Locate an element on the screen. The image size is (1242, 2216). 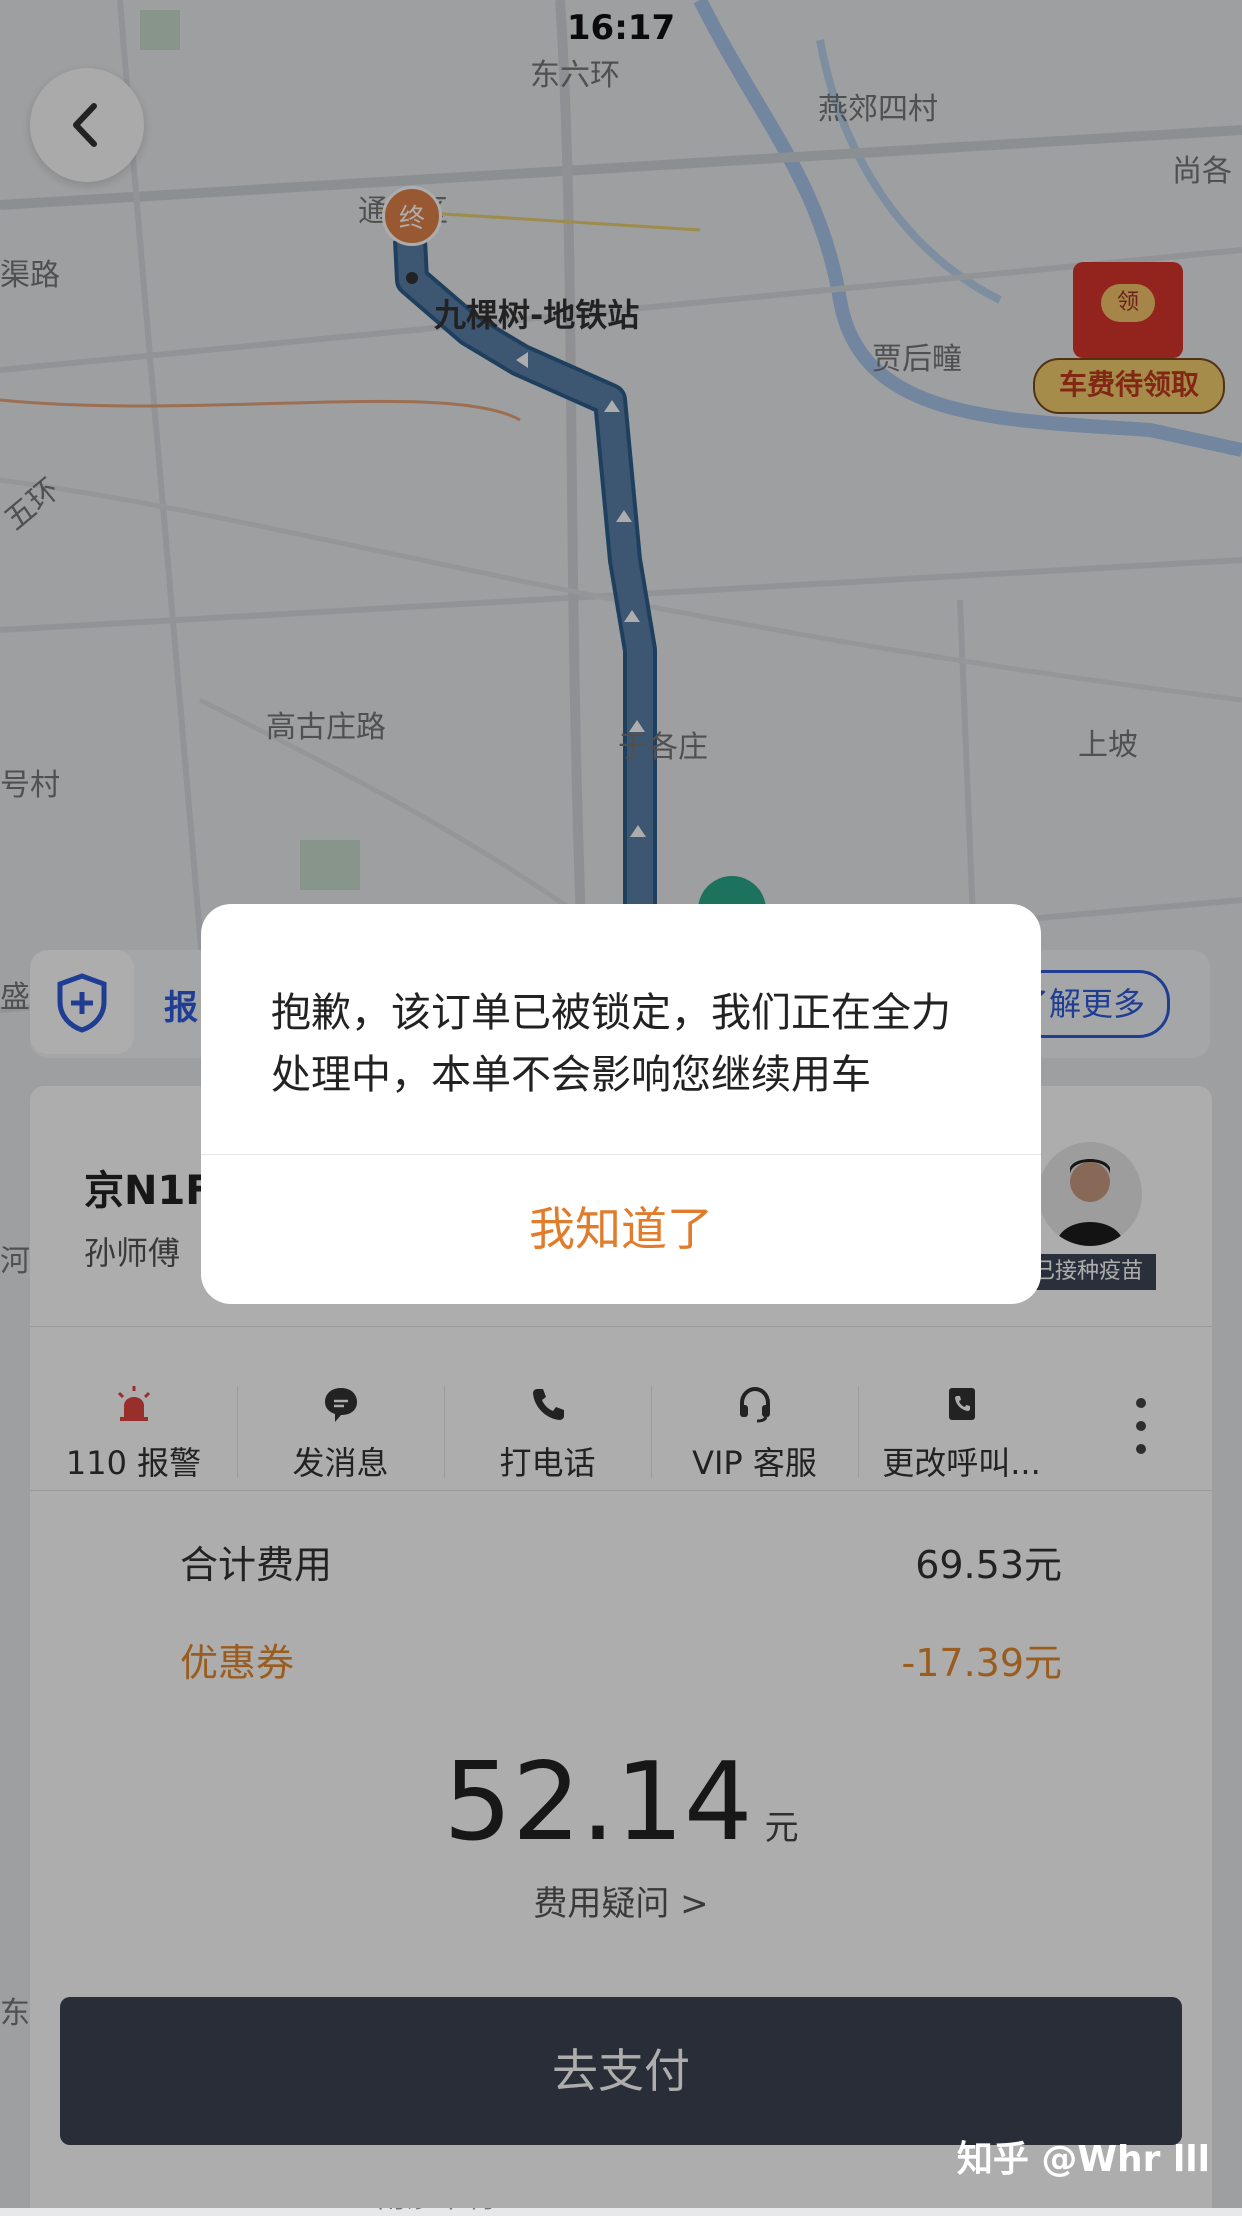
watermark: 知乎 @Whr lll is located at coordinates (1083, 2159).